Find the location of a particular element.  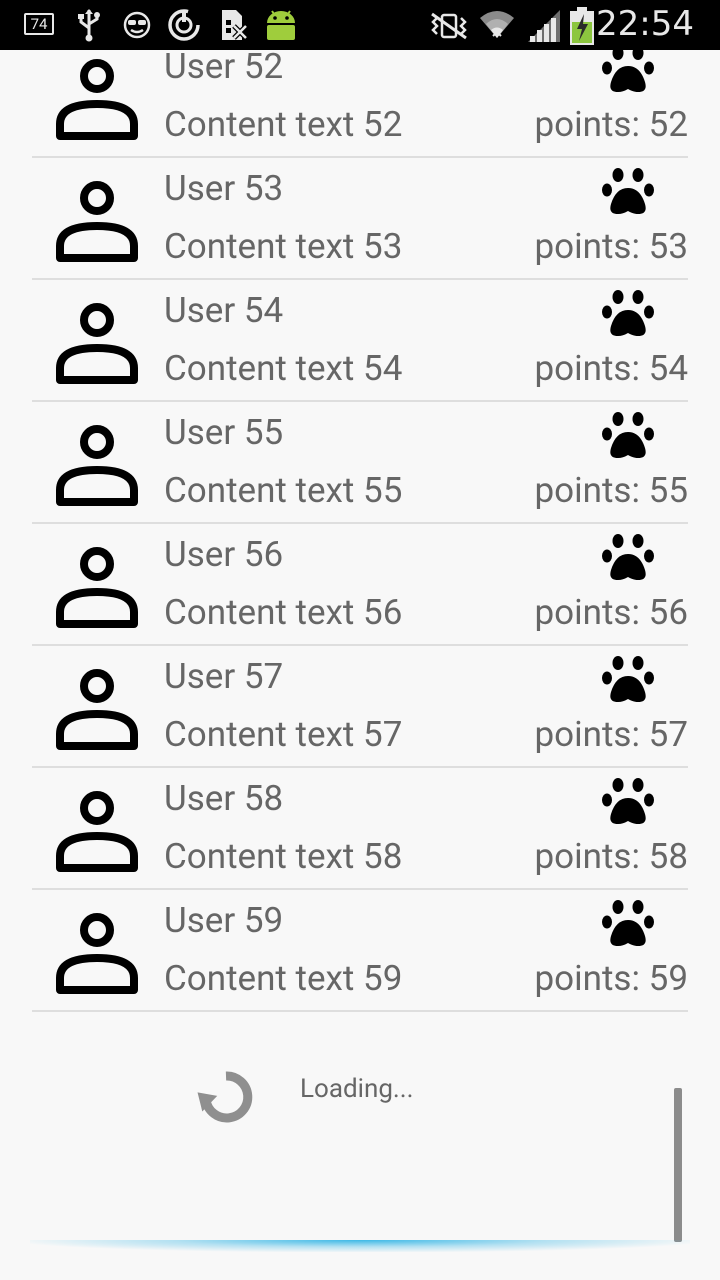

list-item: User 58 Content text 58 points: 58 is located at coordinates (360, 829).